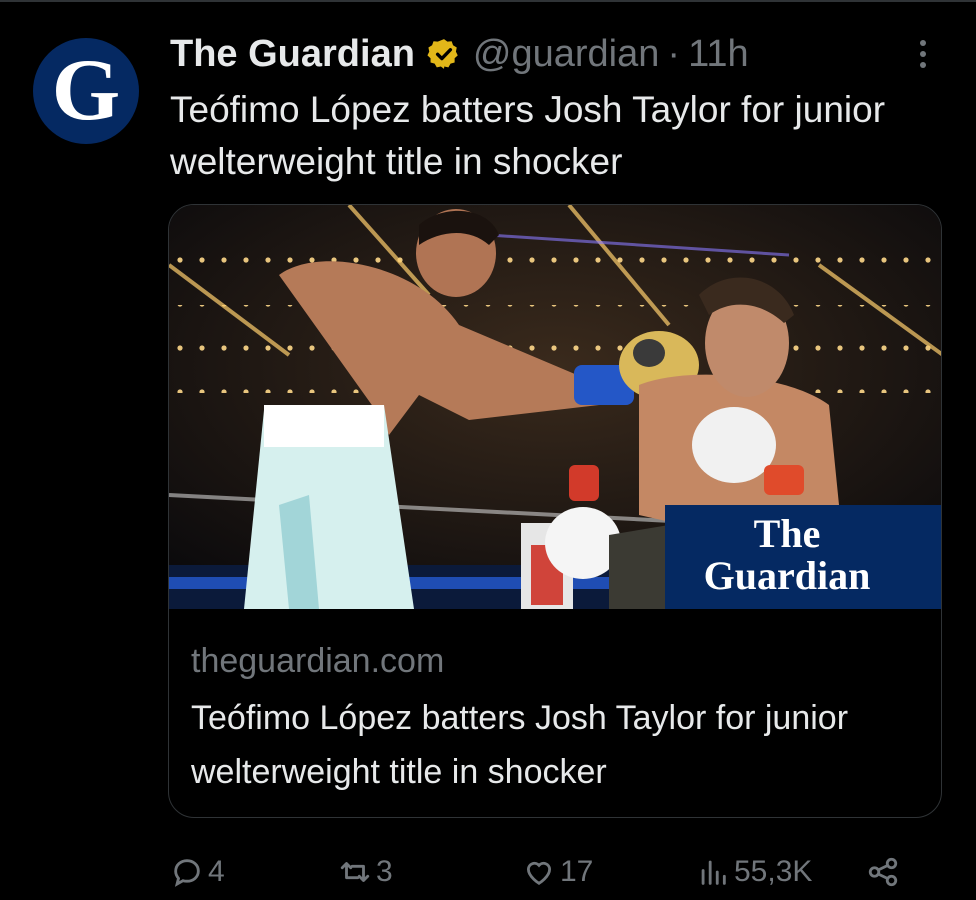  Describe the element at coordinates (713, 872) in the screenshot. I see `views-icon` at that location.